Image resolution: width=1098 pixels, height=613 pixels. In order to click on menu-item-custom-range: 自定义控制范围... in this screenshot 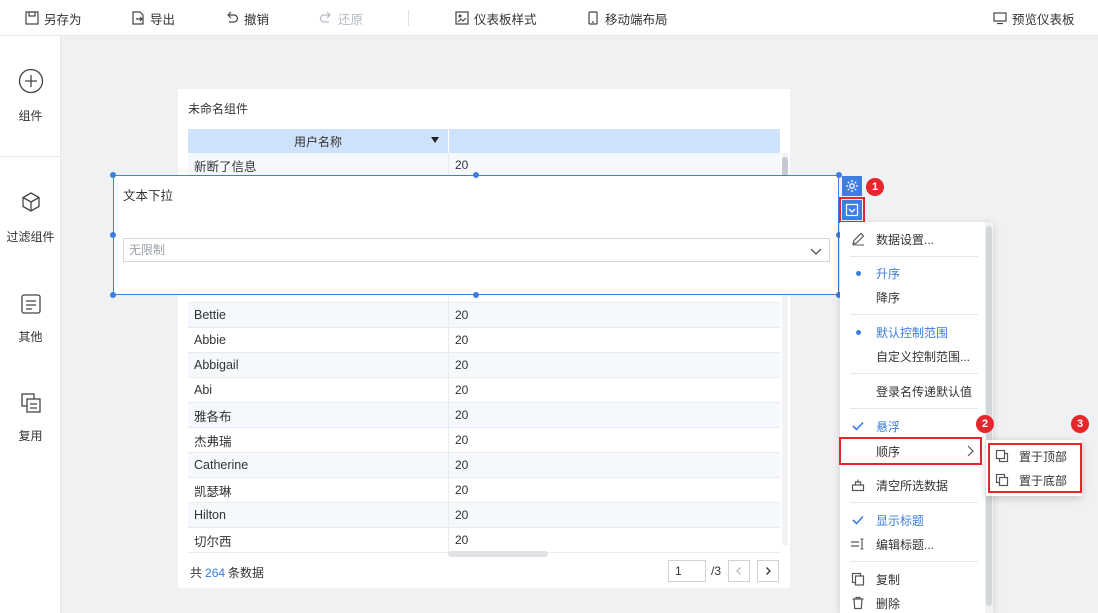, I will do `click(912, 356)`.